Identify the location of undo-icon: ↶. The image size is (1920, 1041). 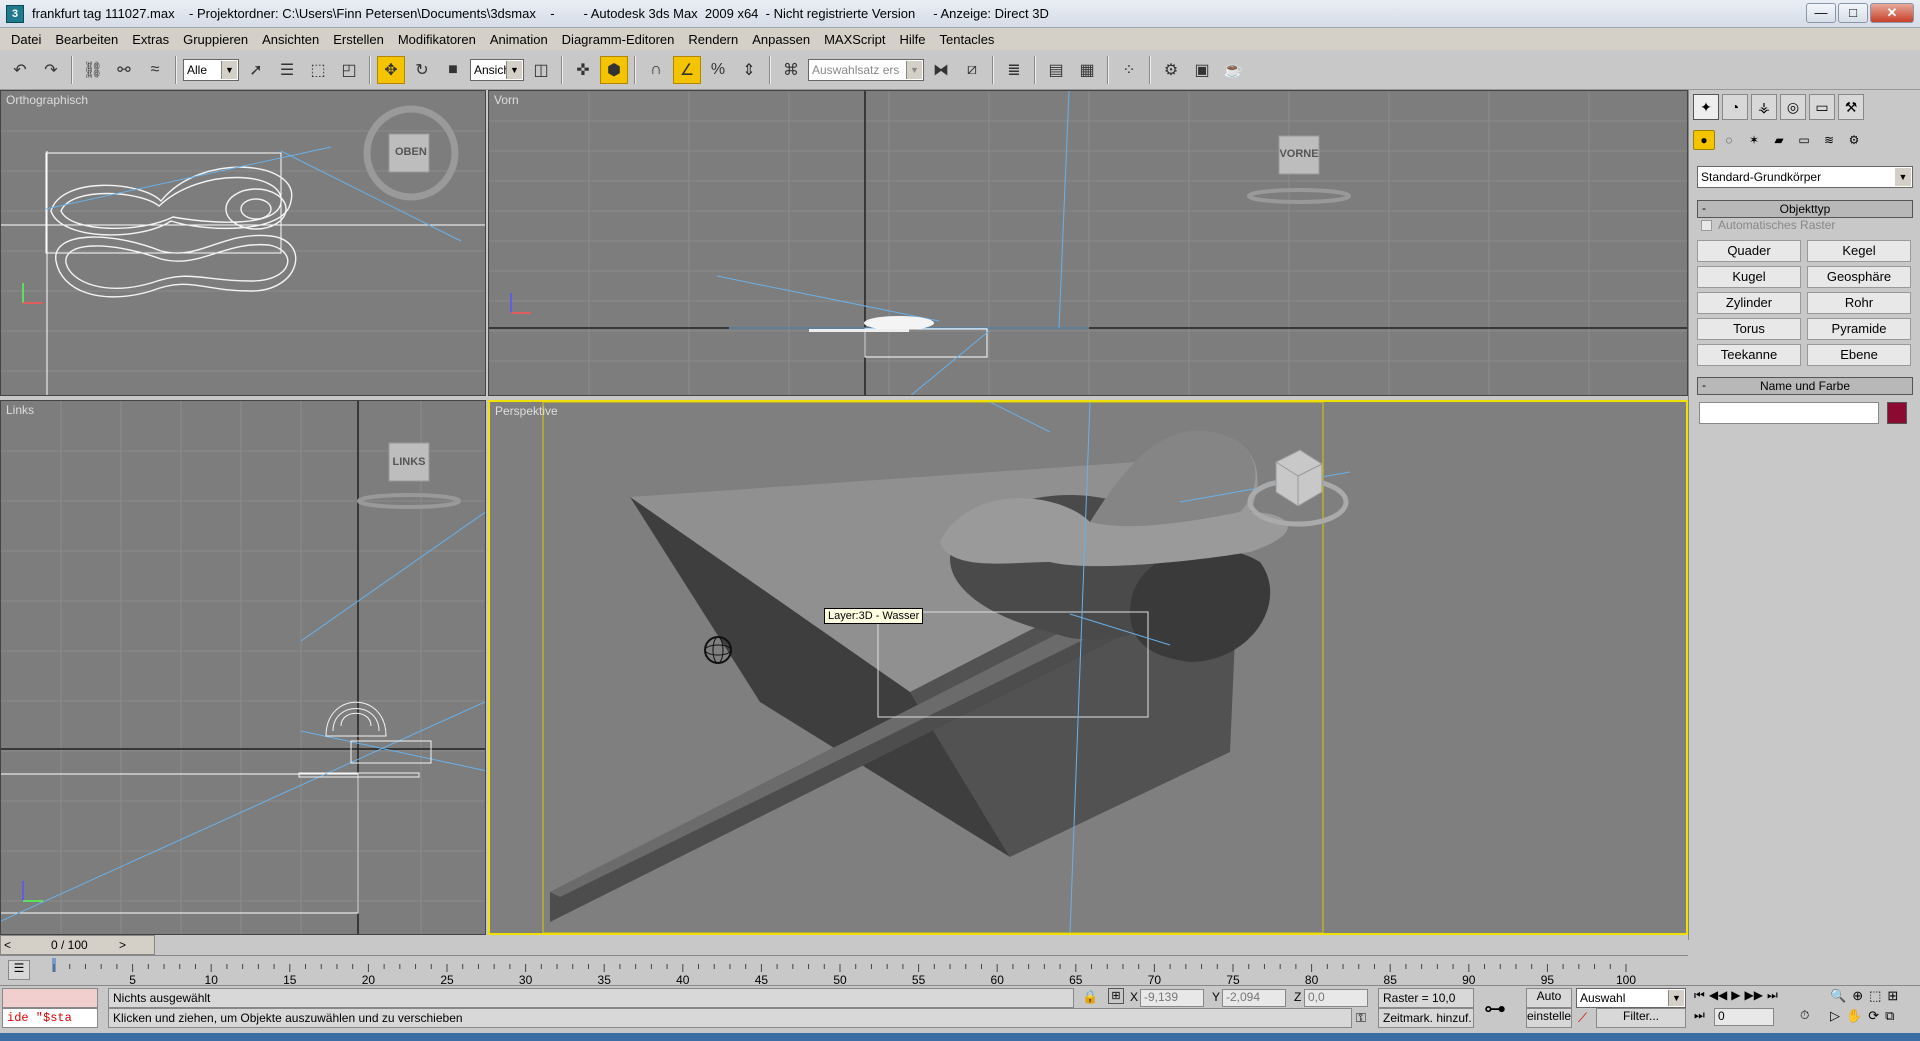
(20, 70).